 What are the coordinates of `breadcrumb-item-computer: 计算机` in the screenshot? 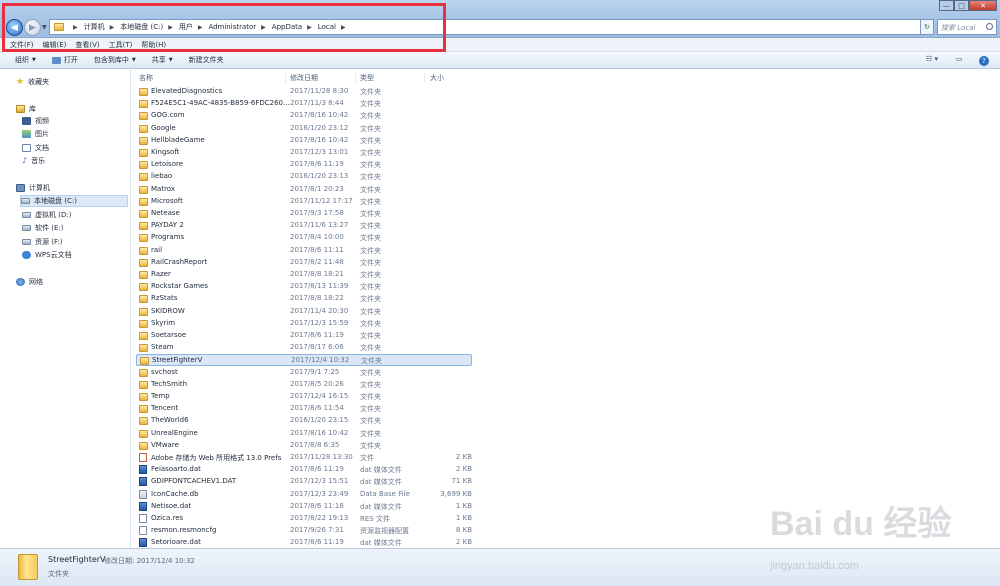 It's located at (94, 27).